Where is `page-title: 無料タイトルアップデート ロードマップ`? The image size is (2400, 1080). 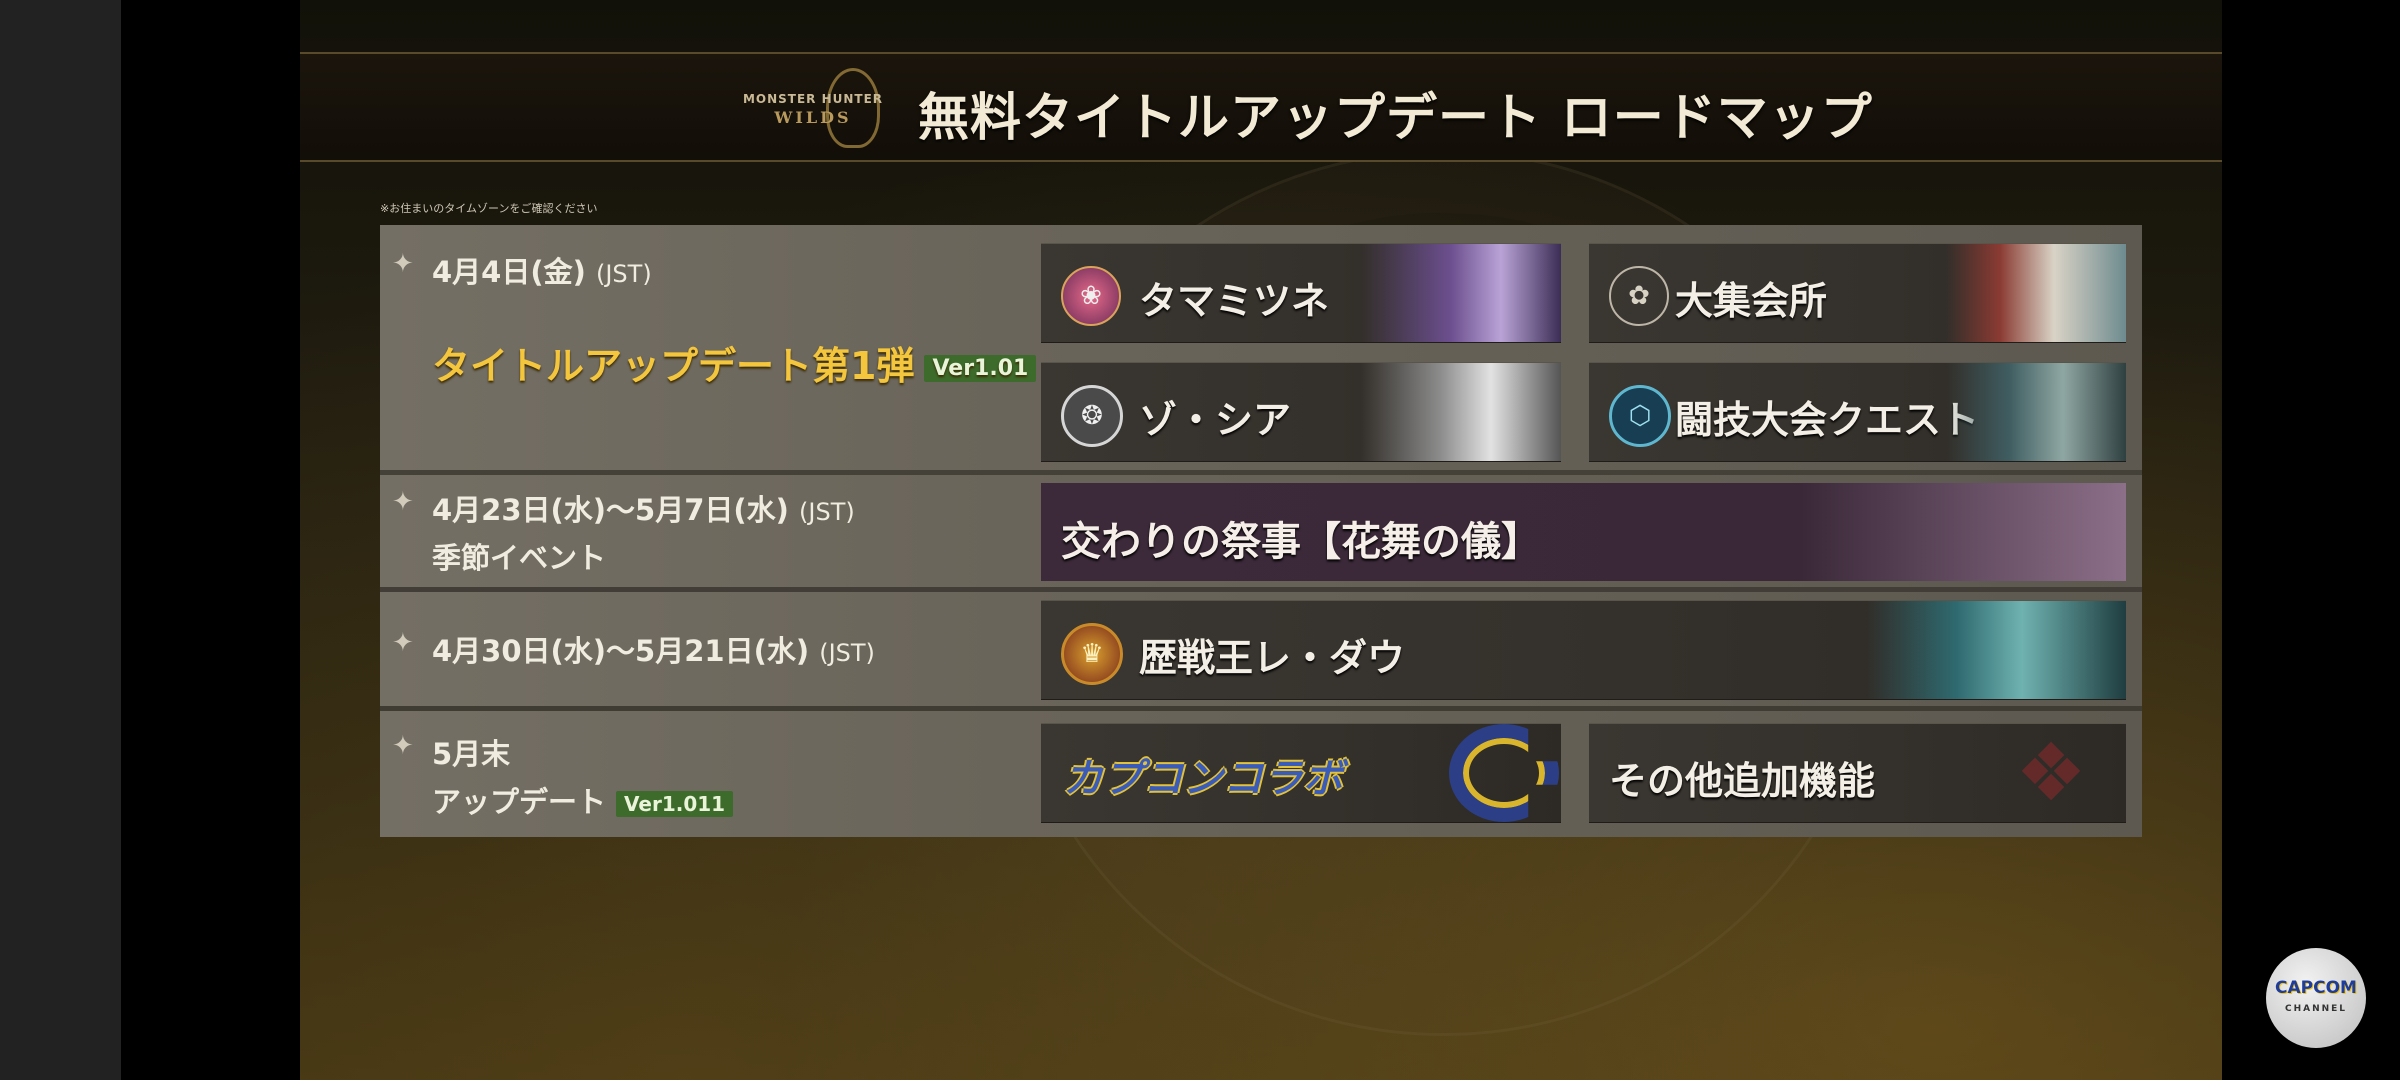 page-title: 無料タイトルアップデート ロードマップ is located at coordinates (1395, 118).